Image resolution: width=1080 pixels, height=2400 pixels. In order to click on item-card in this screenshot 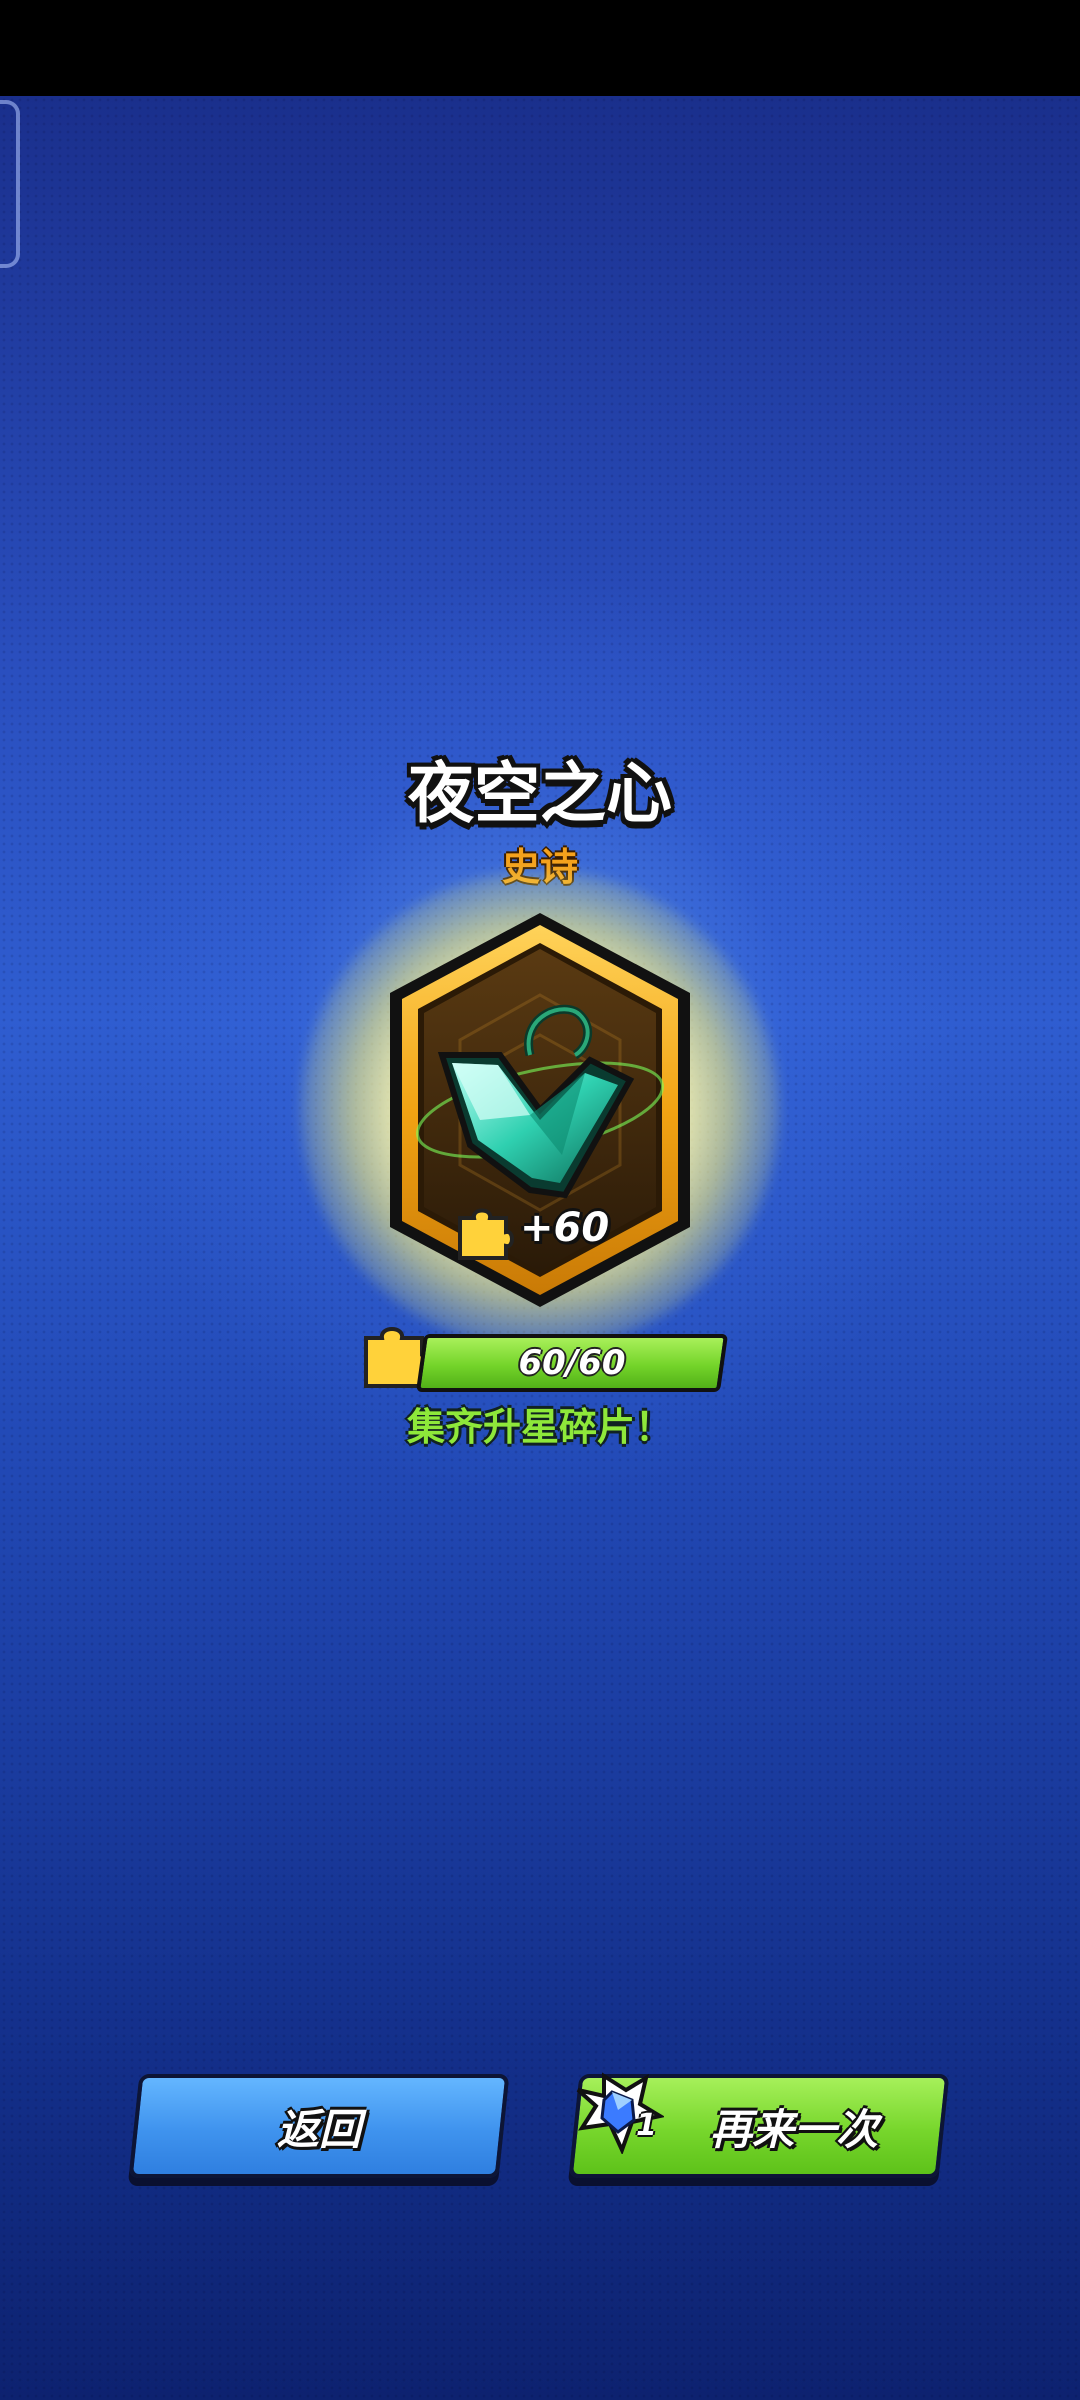, I will do `click(540, 1110)`.